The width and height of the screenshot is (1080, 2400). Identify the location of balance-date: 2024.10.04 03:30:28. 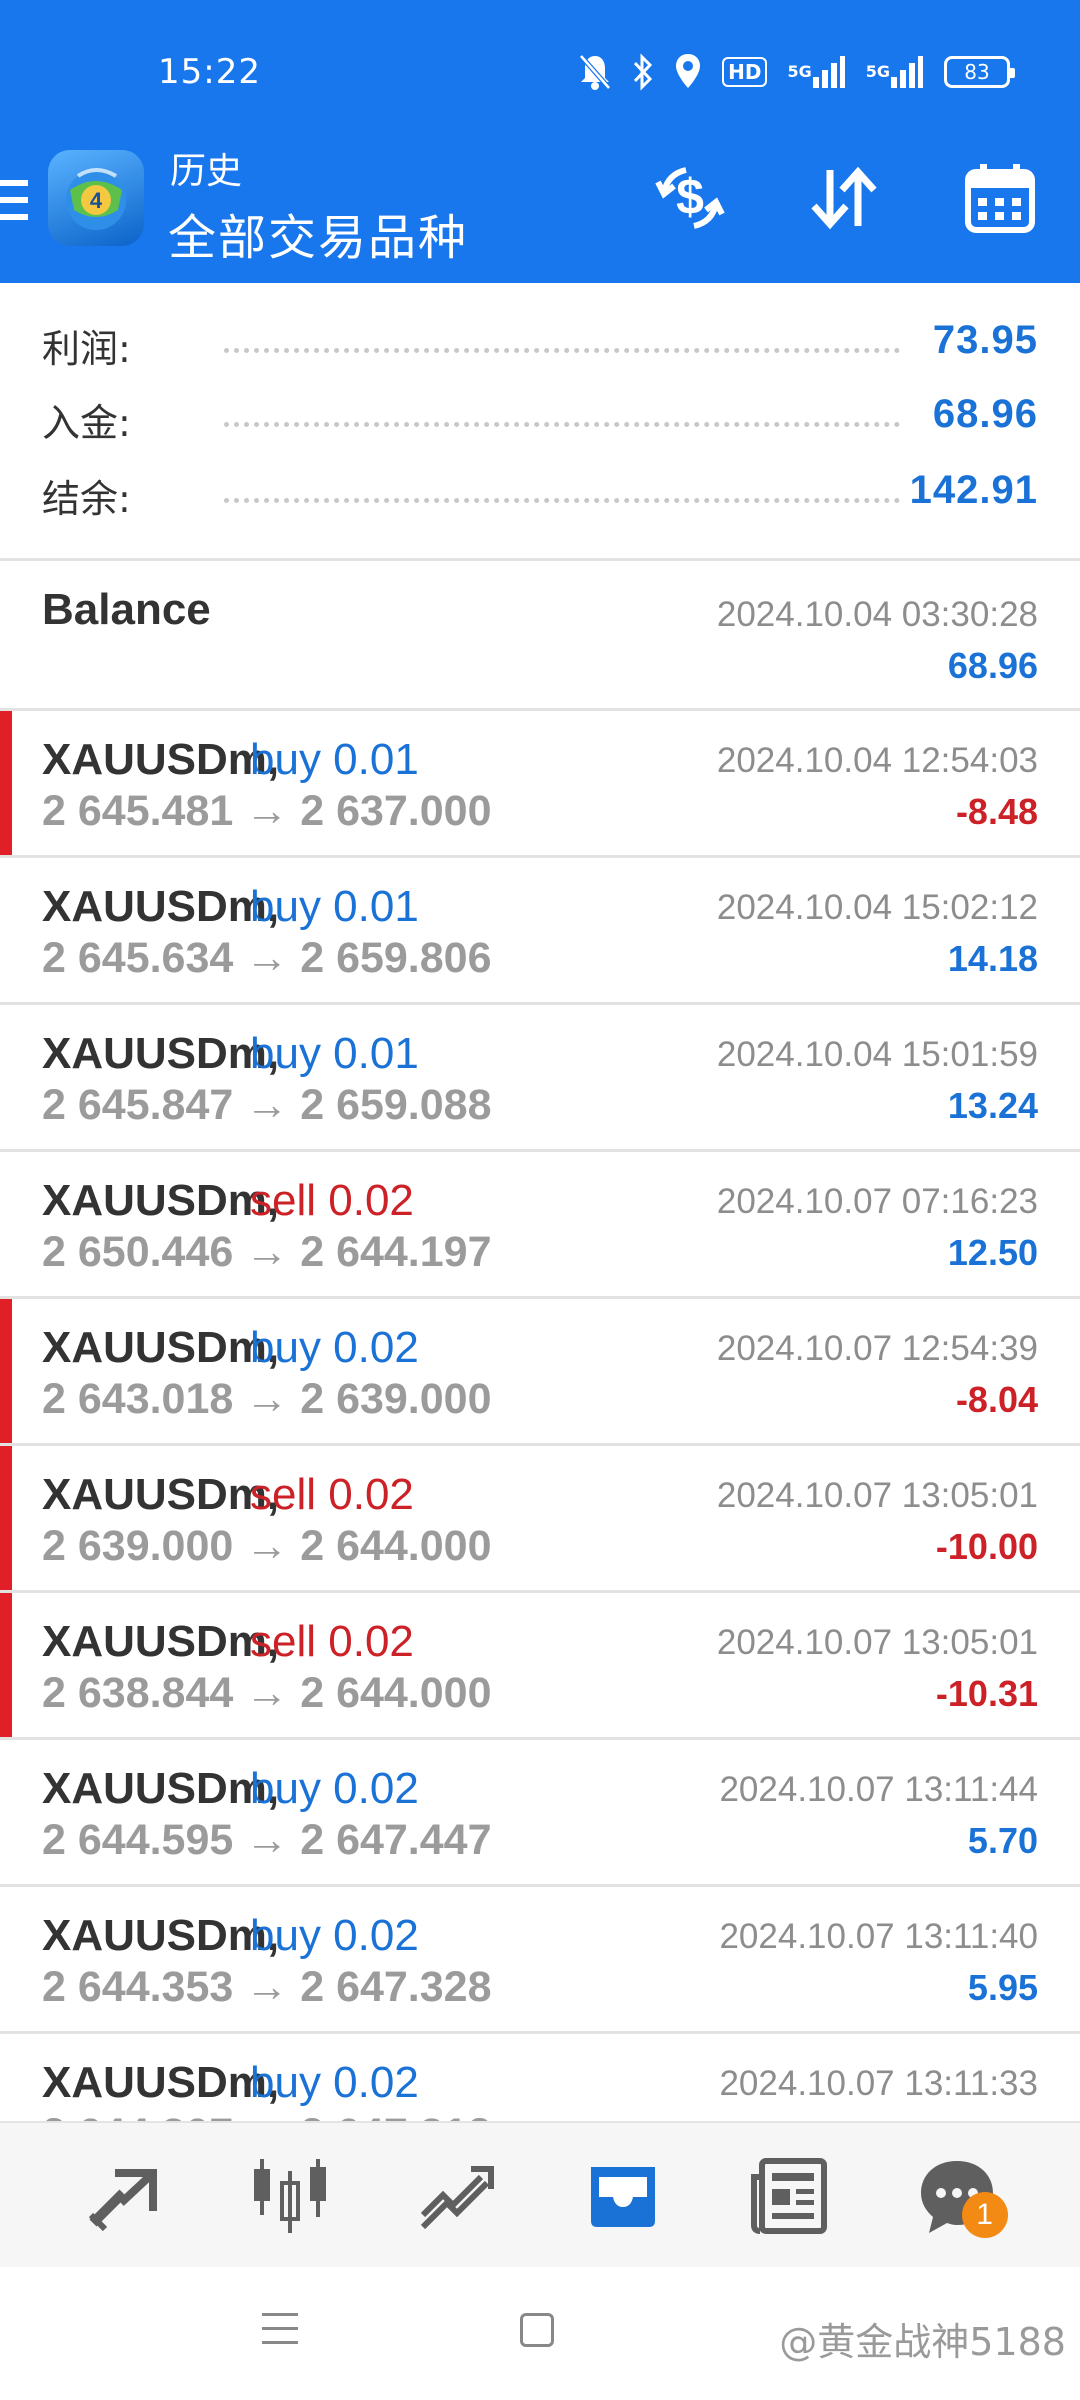
(877, 614).